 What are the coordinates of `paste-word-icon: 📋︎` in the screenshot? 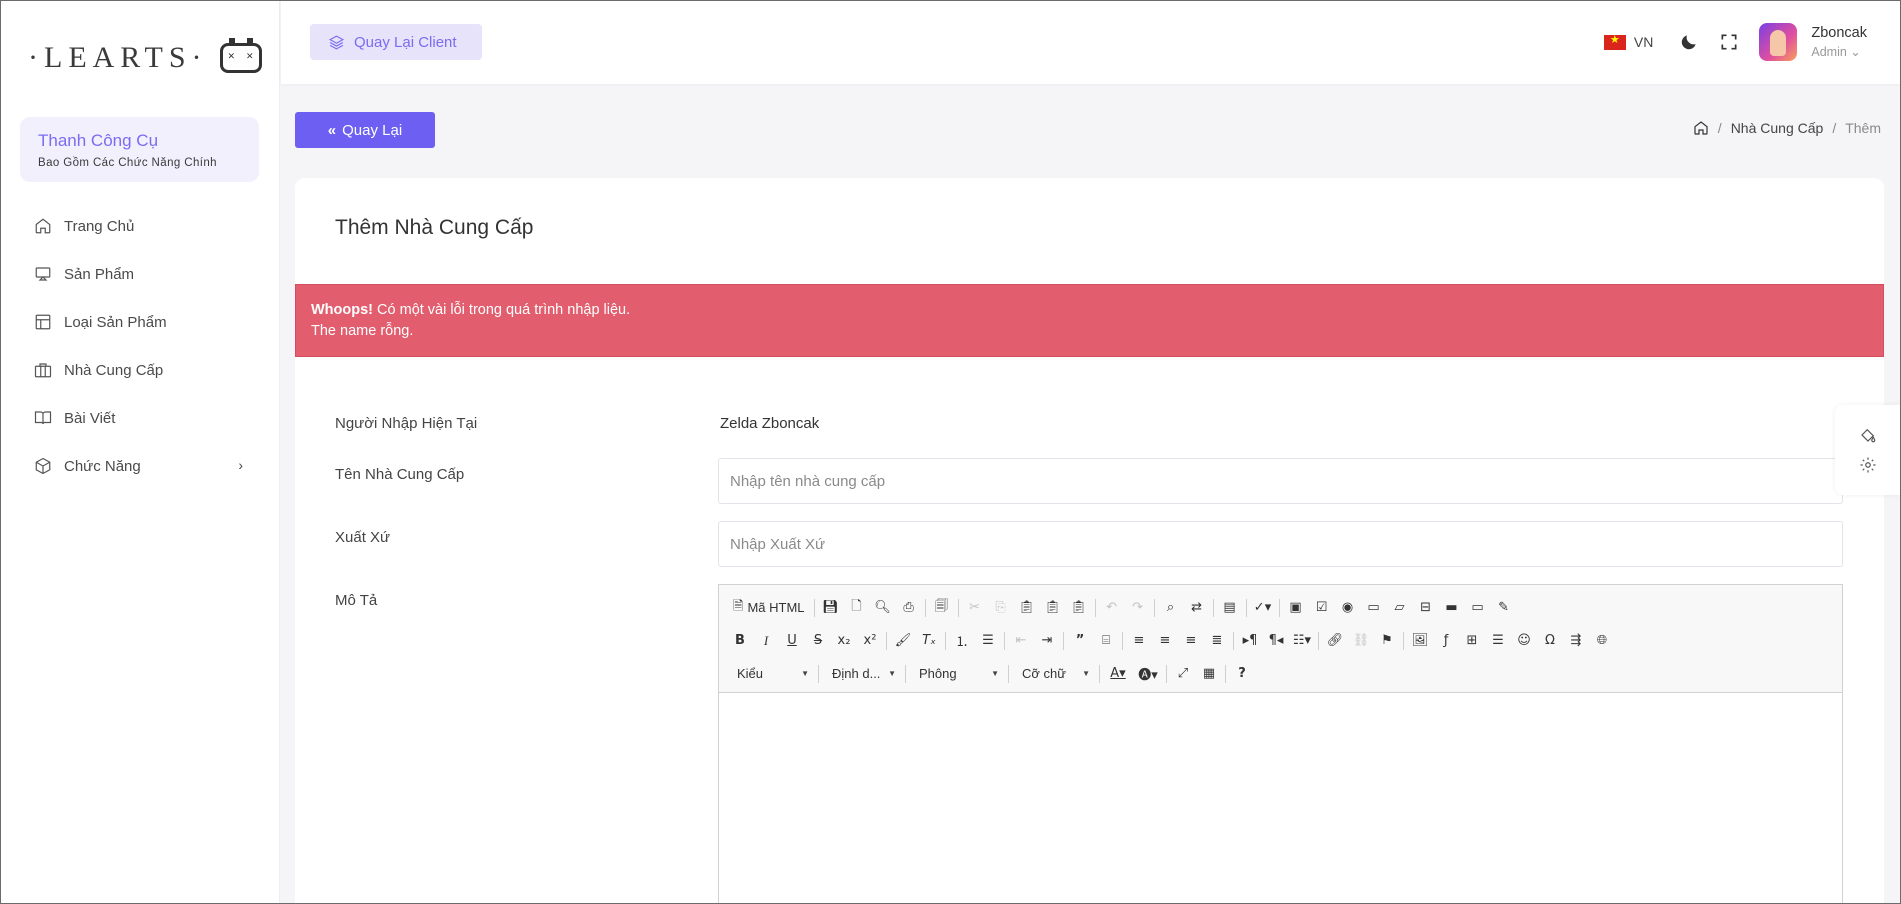 It's located at (1079, 608).